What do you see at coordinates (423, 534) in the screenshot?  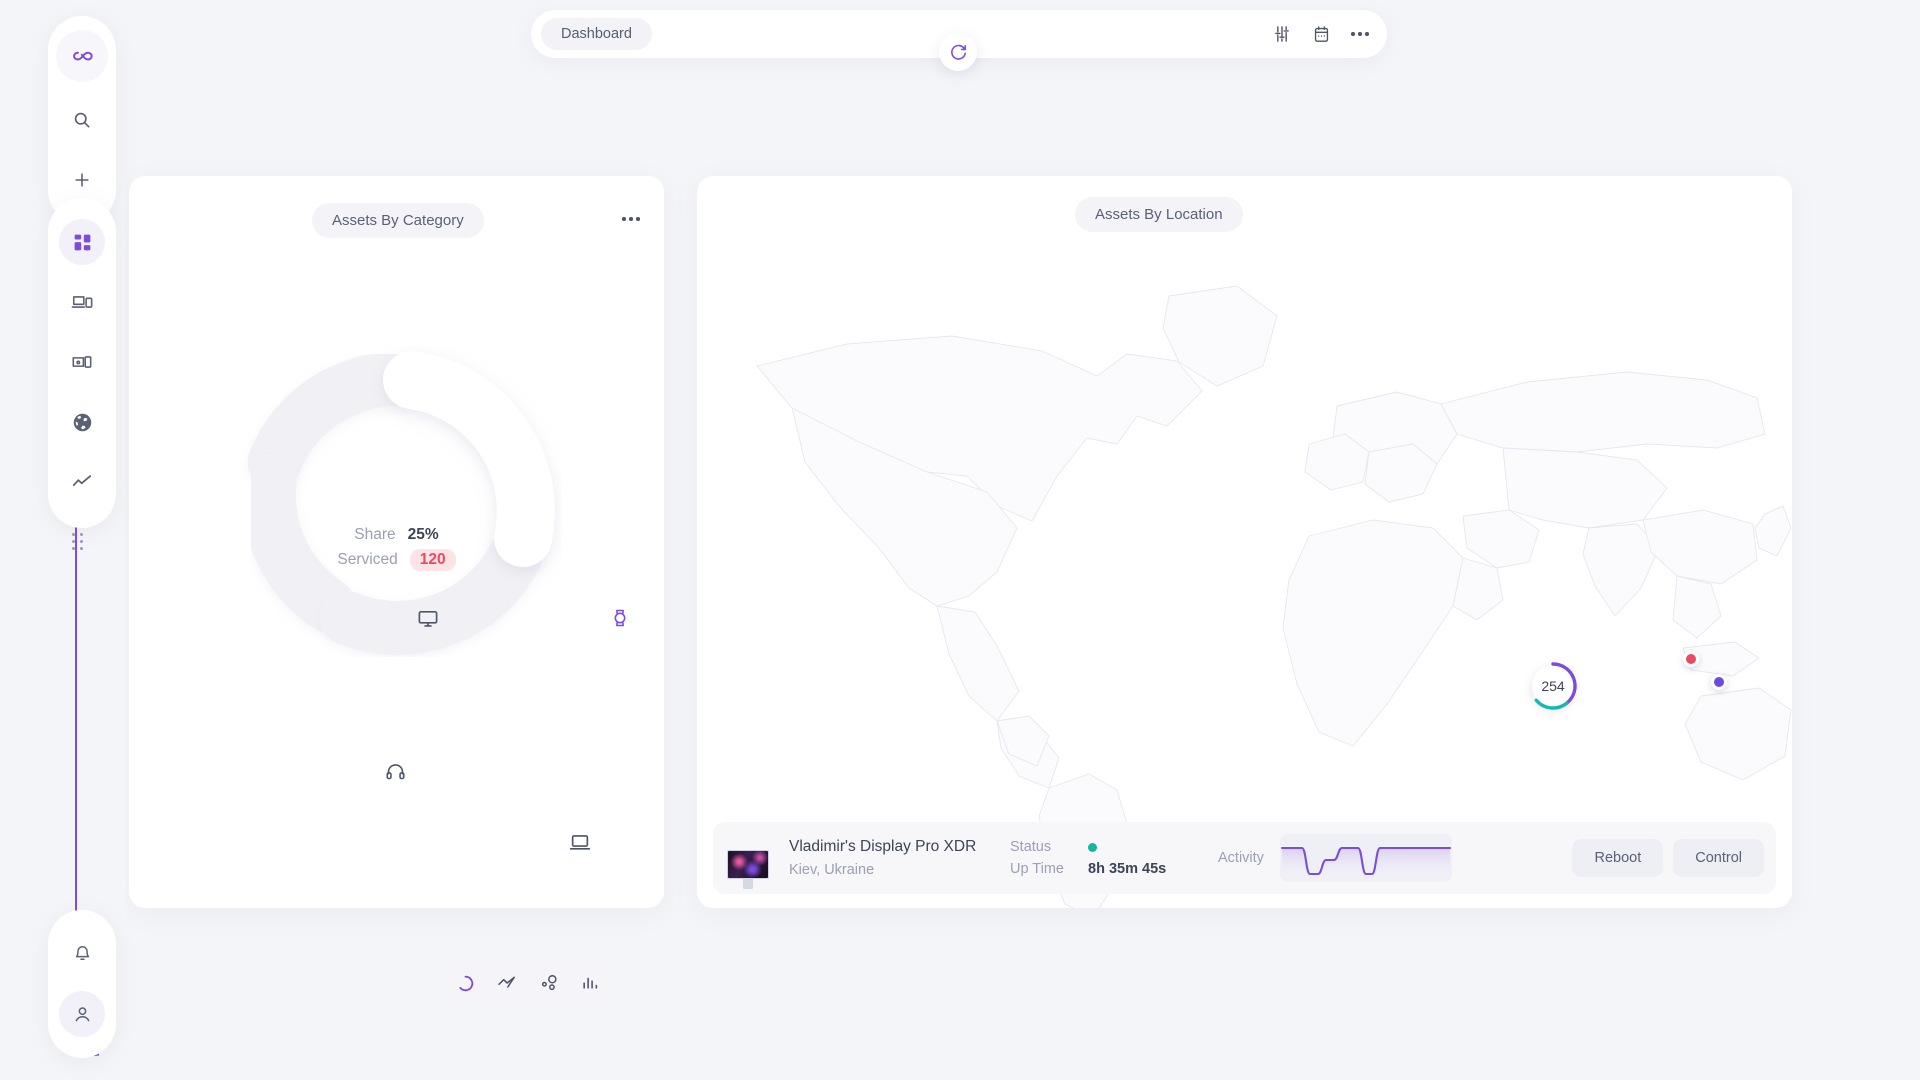 I see `share-value: 25%` at bounding box center [423, 534].